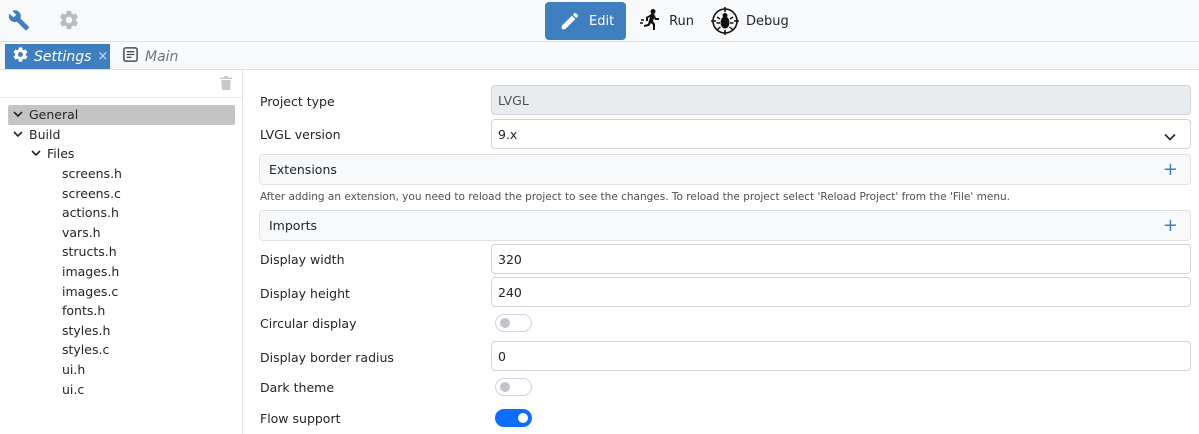 The image size is (1199, 434). Describe the element at coordinates (90, 213) in the screenshot. I see `tree-item-label: actions.h` at that location.